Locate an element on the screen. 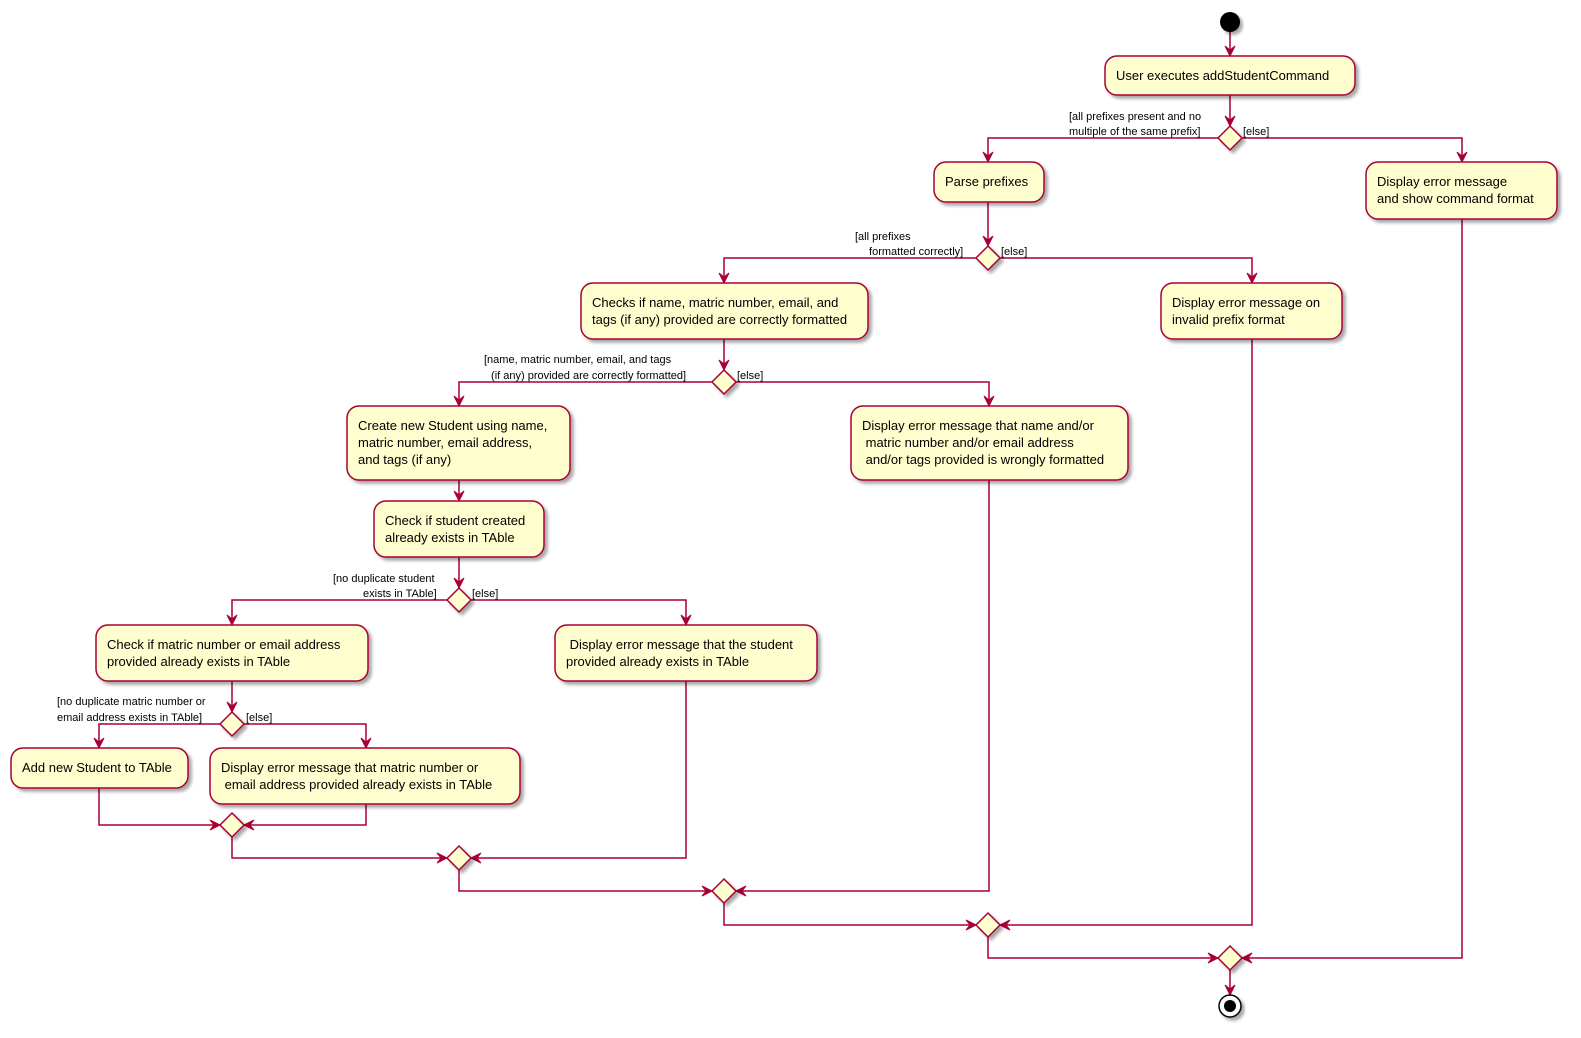 The height and width of the screenshot is (1038, 1581). activity-label: Check if matric number or email address is located at coordinates (224, 644).